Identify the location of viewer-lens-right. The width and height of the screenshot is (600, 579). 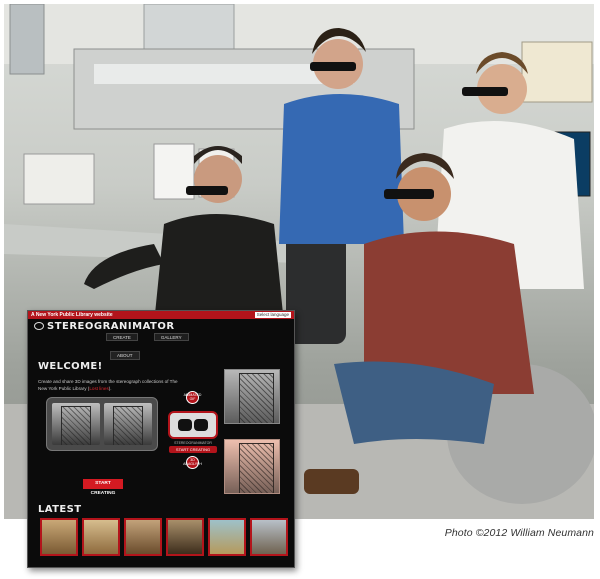
(201, 425).